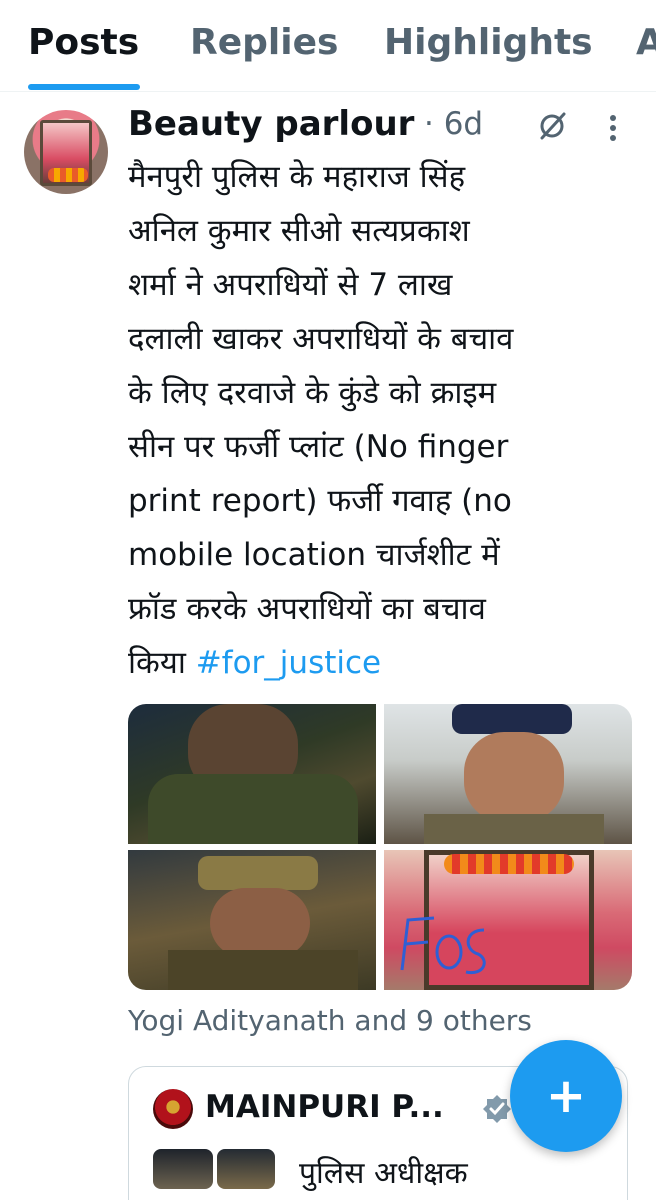 The image size is (656, 1200). What do you see at coordinates (318, 447) in the screenshot?
I see `post-text-line: सीन पर फर्जी प्लांट (No finger` at bounding box center [318, 447].